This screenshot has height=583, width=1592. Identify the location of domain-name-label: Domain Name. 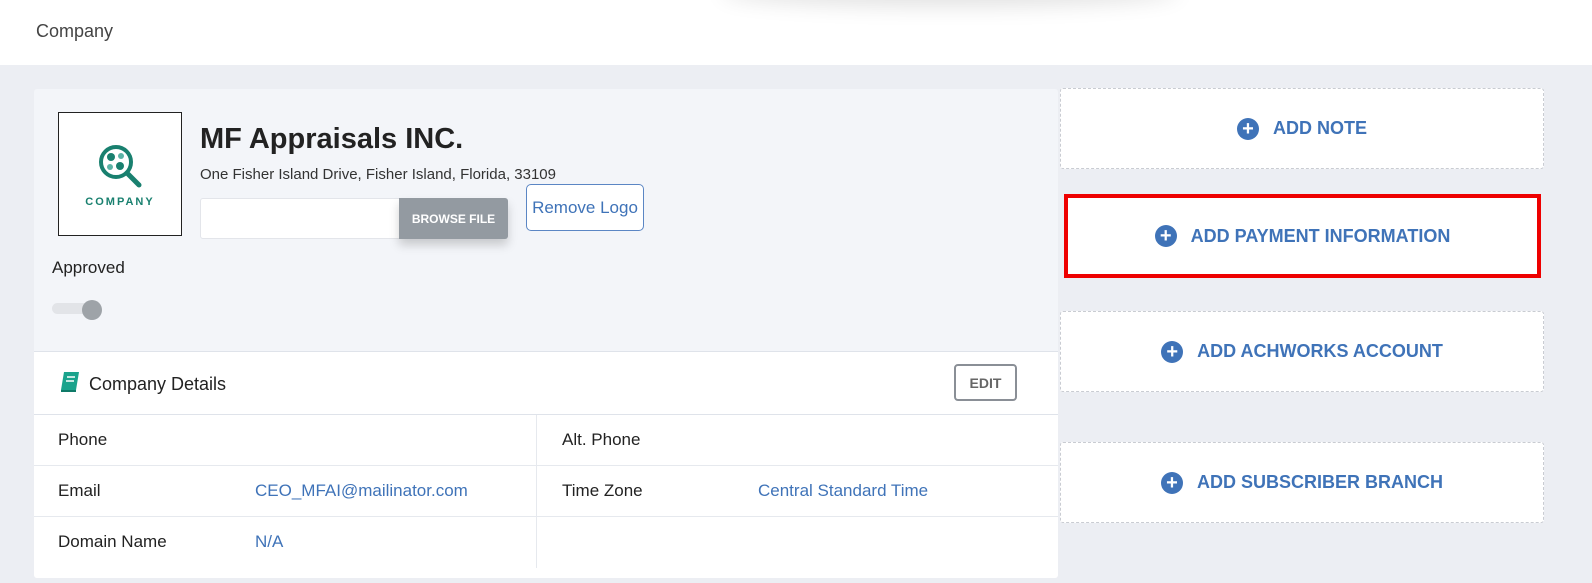
(112, 541).